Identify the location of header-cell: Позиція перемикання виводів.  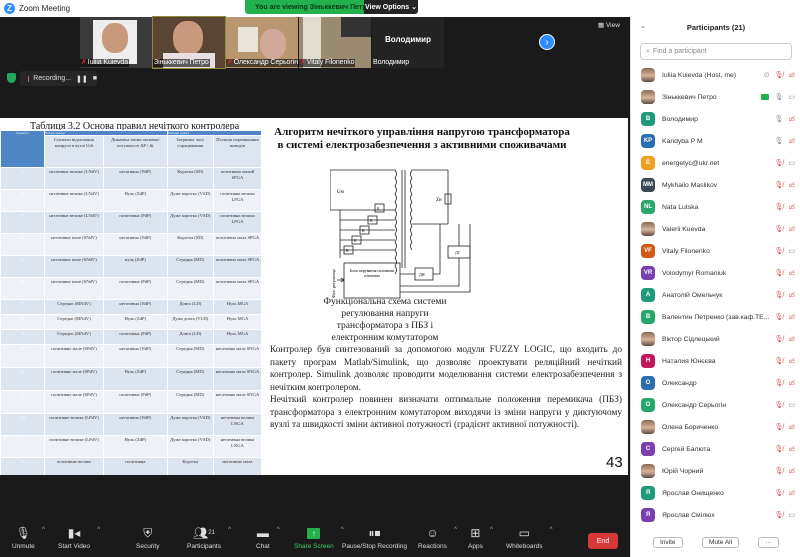
(237, 152).